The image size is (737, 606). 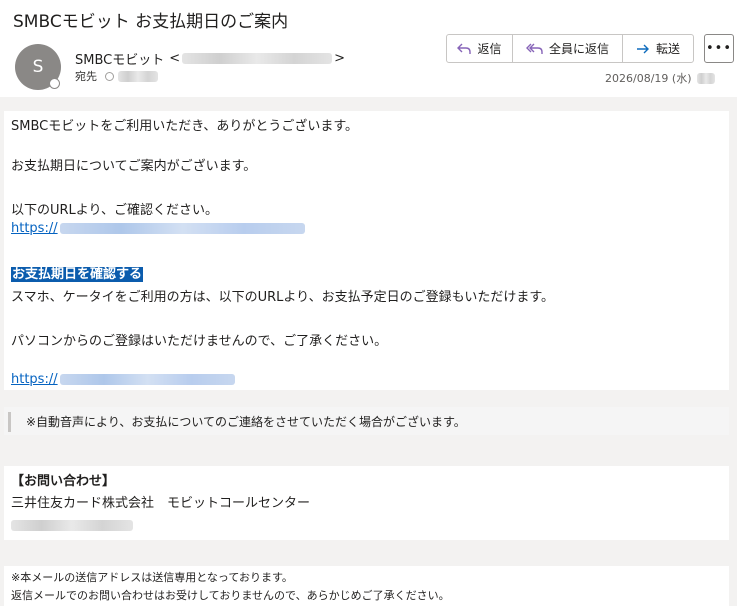 I want to click on reply-all-label: 全員に返信, so click(x=578, y=49).